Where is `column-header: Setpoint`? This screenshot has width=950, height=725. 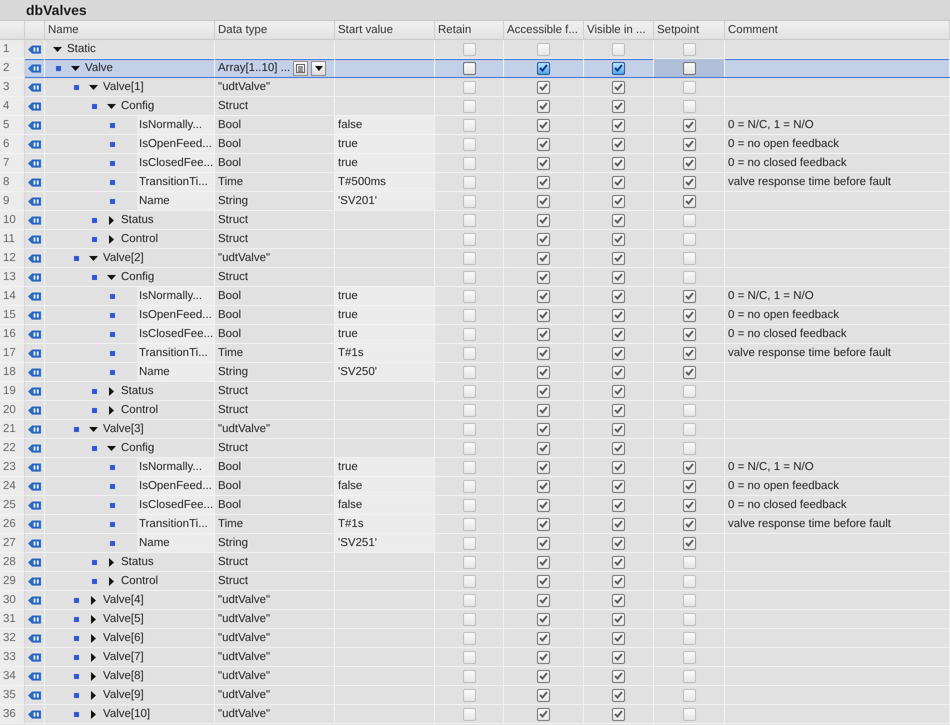 column-header: Setpoint is located at coordinates (678, 30).